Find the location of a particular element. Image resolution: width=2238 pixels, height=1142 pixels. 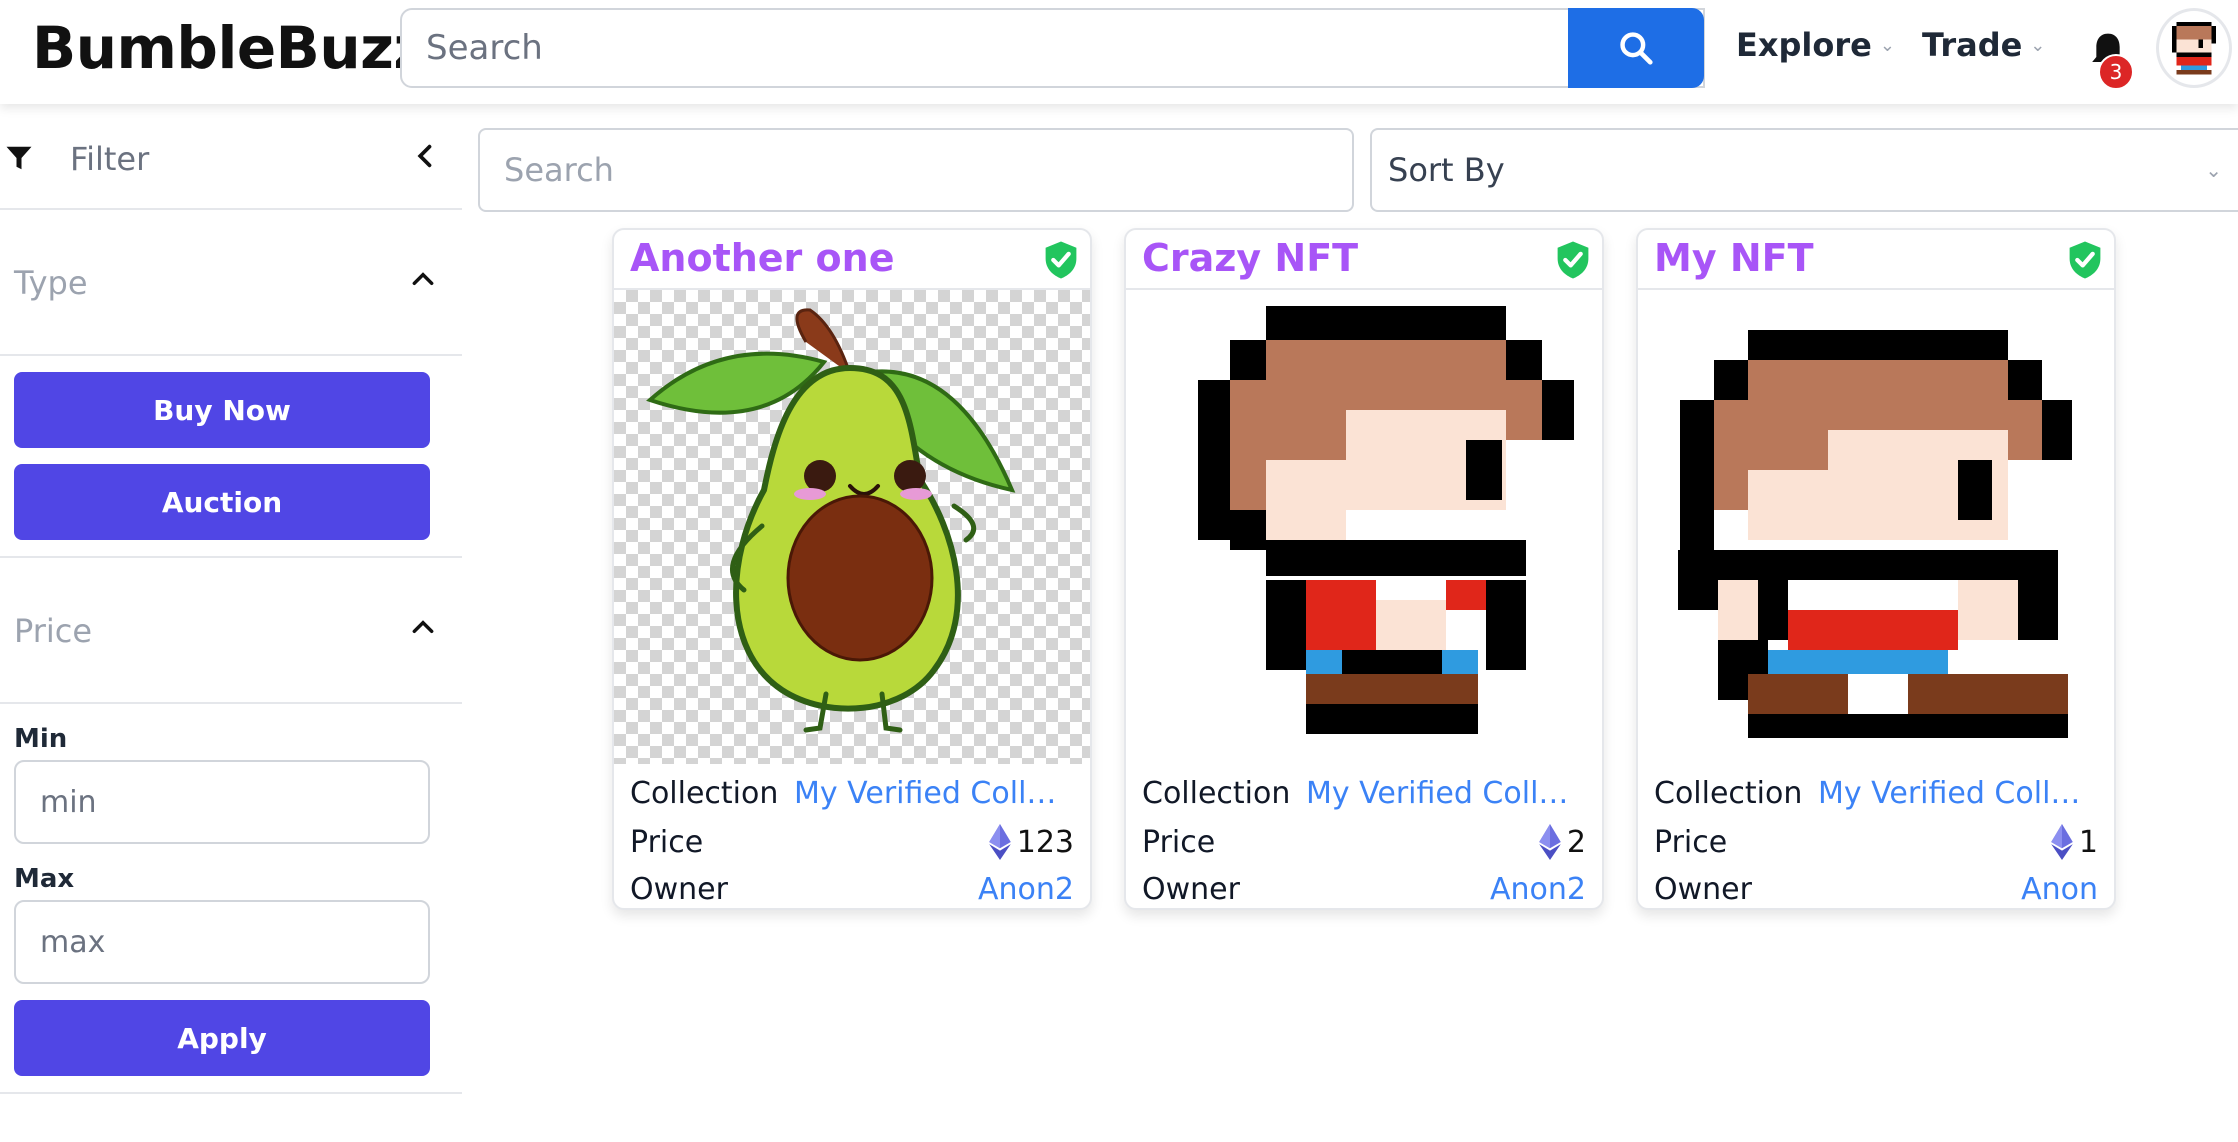

price-amount: 123 is located at coordinates (1045, 842).